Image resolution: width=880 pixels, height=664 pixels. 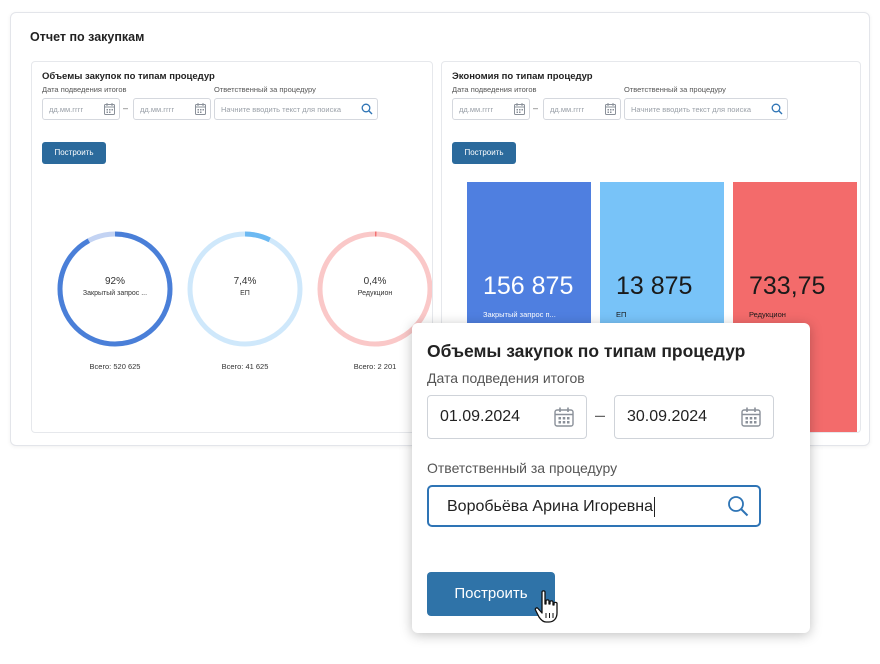 I want to click on zoom-date-to-input: 30.09.2024, so click(x=694, y=417).